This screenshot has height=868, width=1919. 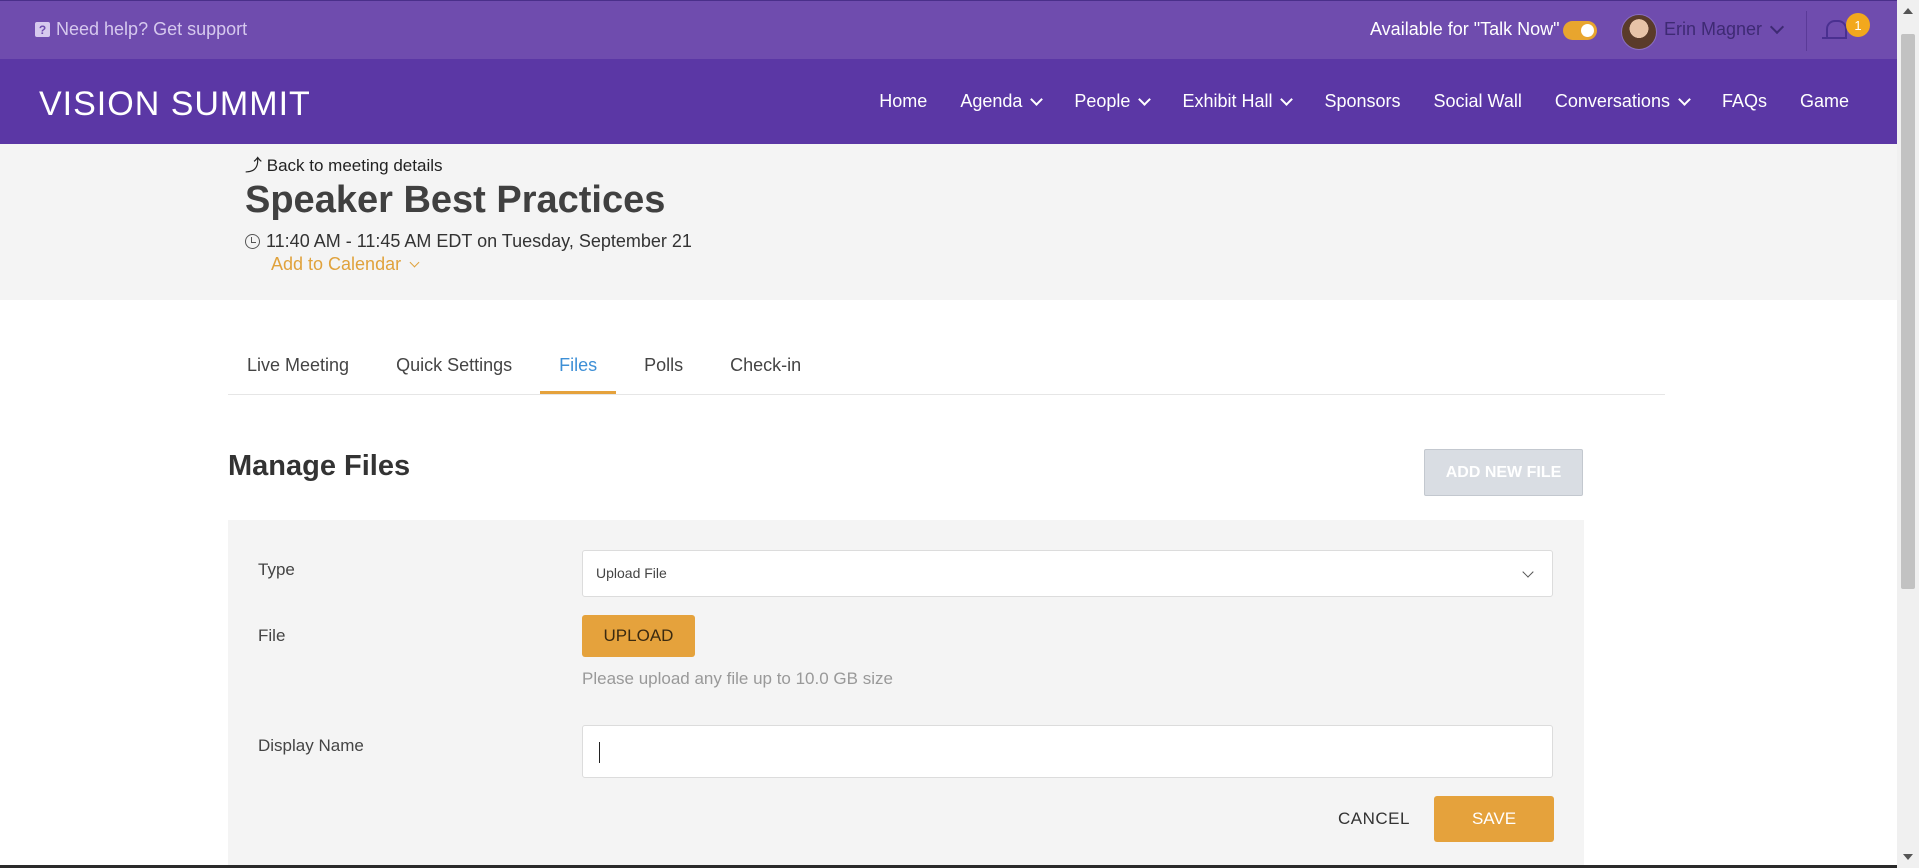 I want to click on toggle-knob, so click(x=1587, y=30).